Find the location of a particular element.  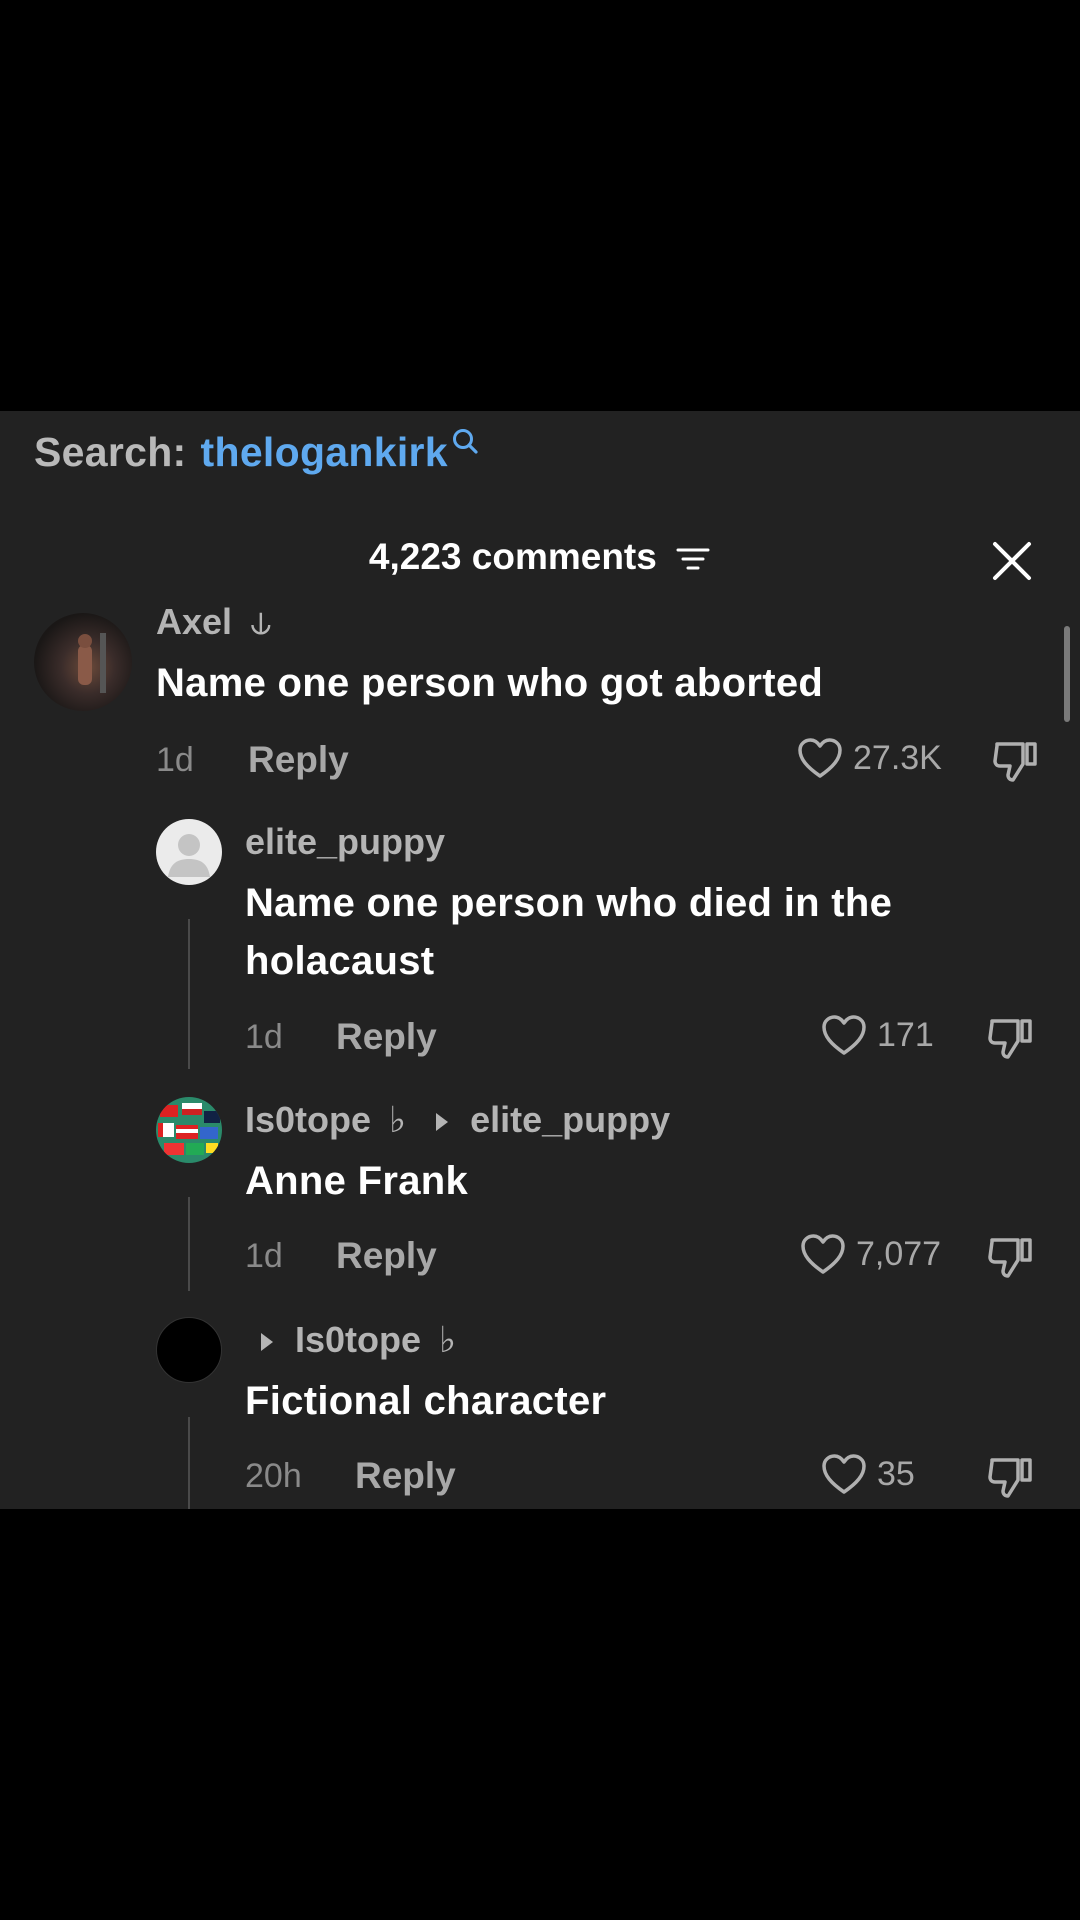

search-suggestion: Search: thelogankirk is located at coordinates (257, 452).